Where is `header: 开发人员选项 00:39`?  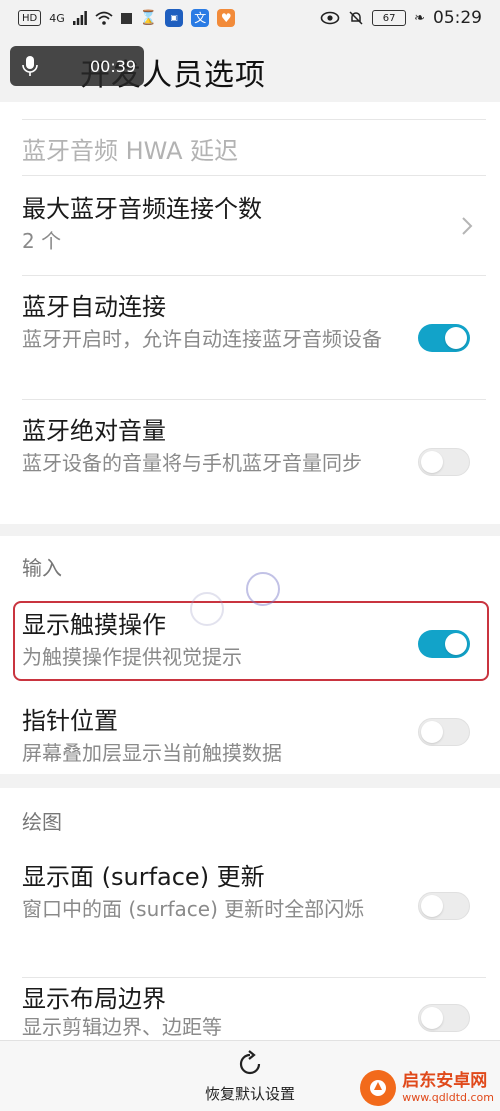 header: 开发人员选项 00:39 is located at coordinates (250, 69).